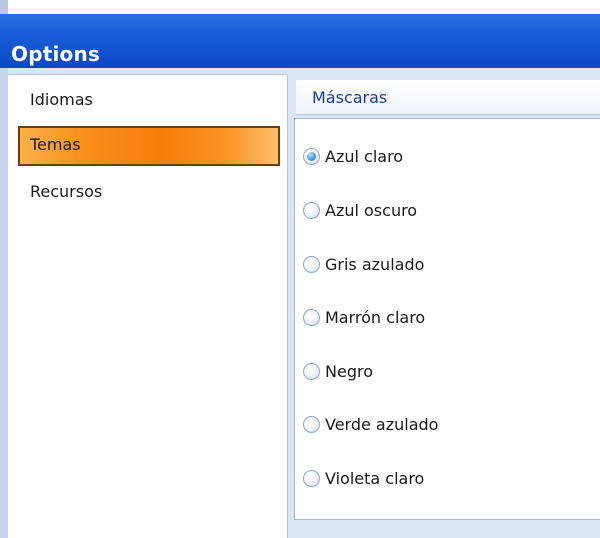  Describe the element at coordinates (350, 97) in the screenshot. I see `section-title: Máscaras` at that location.